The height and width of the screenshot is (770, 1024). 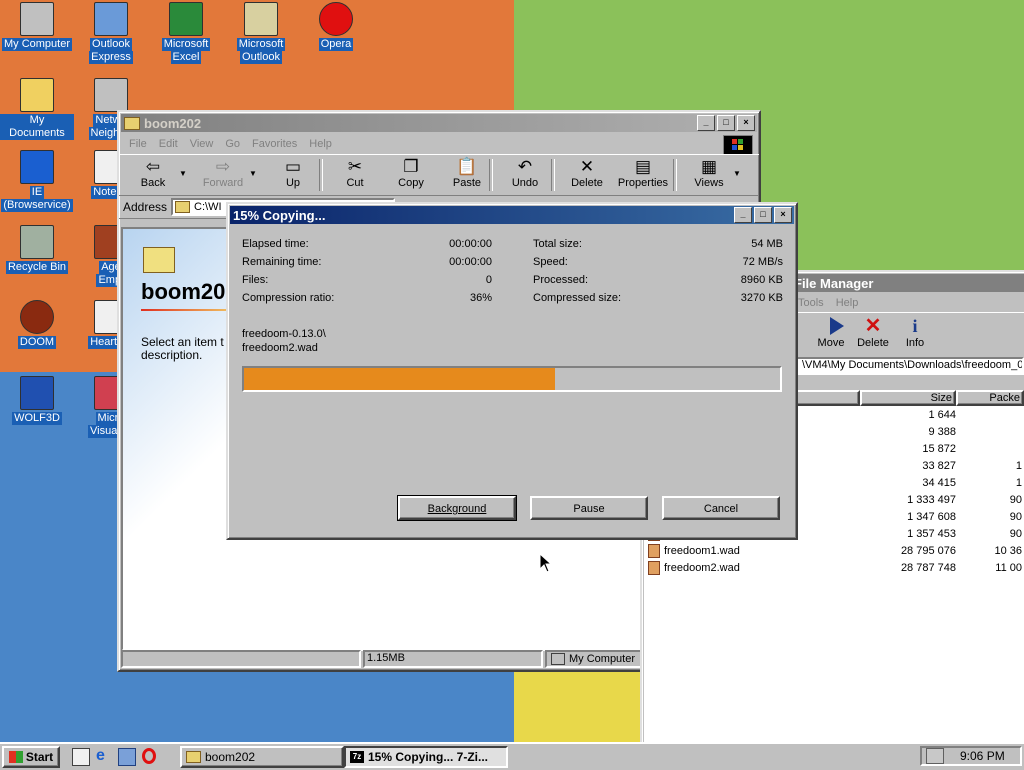 I want to click on copy-dialog-titlebar: 15% Copying... _ □ ×, so click(x=512, y=215).